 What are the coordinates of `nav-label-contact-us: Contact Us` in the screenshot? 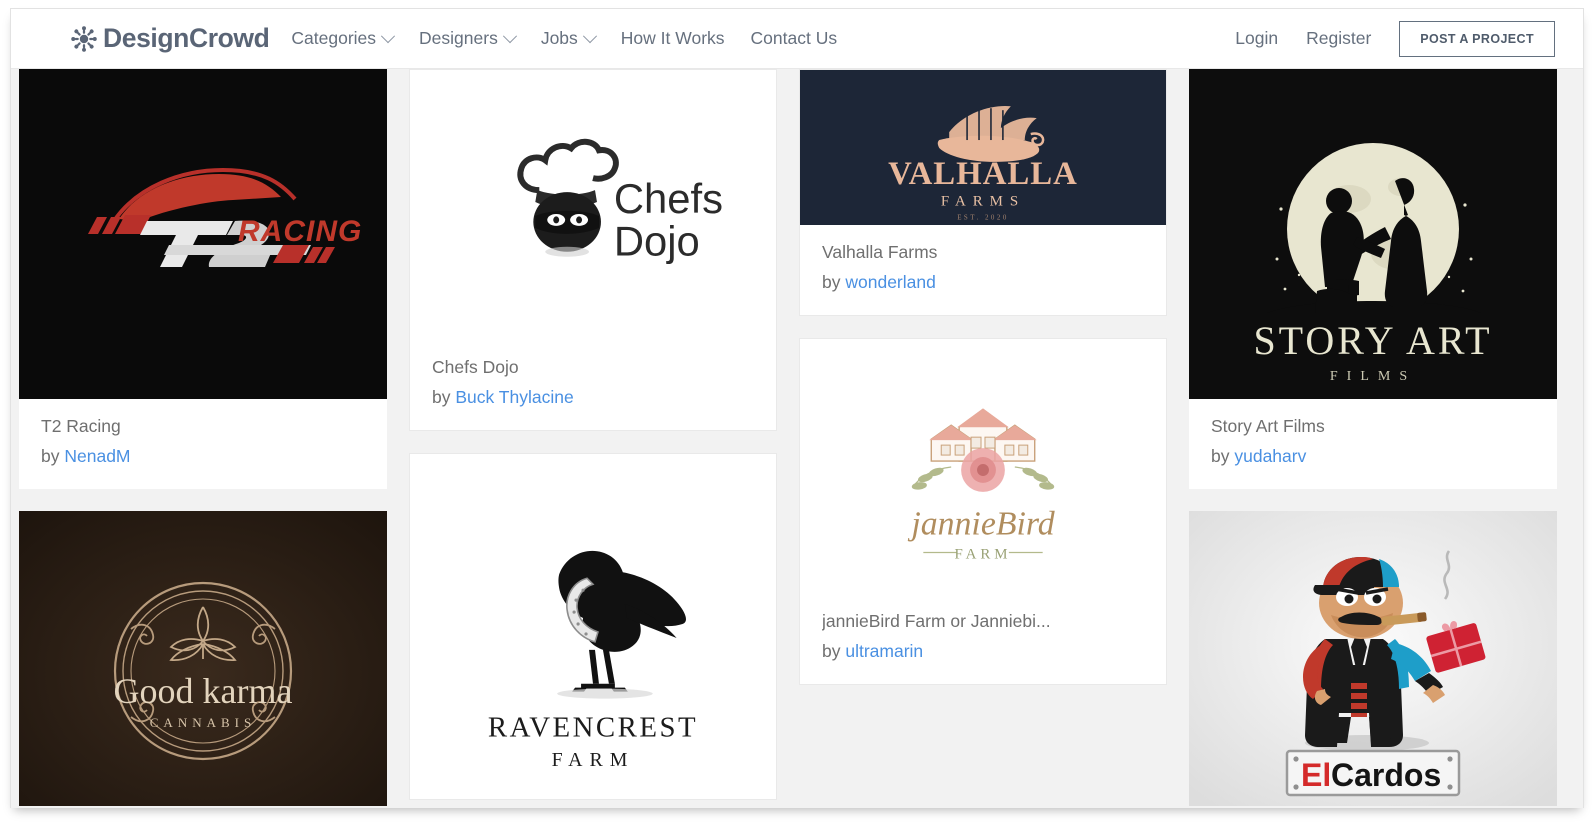 It's located at (794, 38).